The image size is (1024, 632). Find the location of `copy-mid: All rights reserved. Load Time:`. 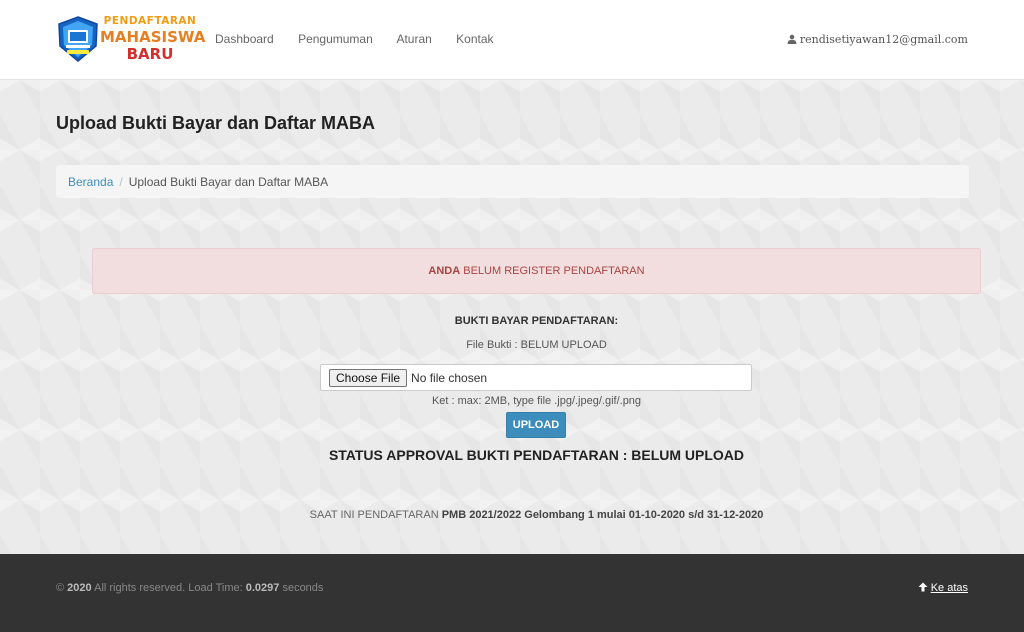

copy-mid: All rights reserved. Load Time: is located at coordinates (168, 588).